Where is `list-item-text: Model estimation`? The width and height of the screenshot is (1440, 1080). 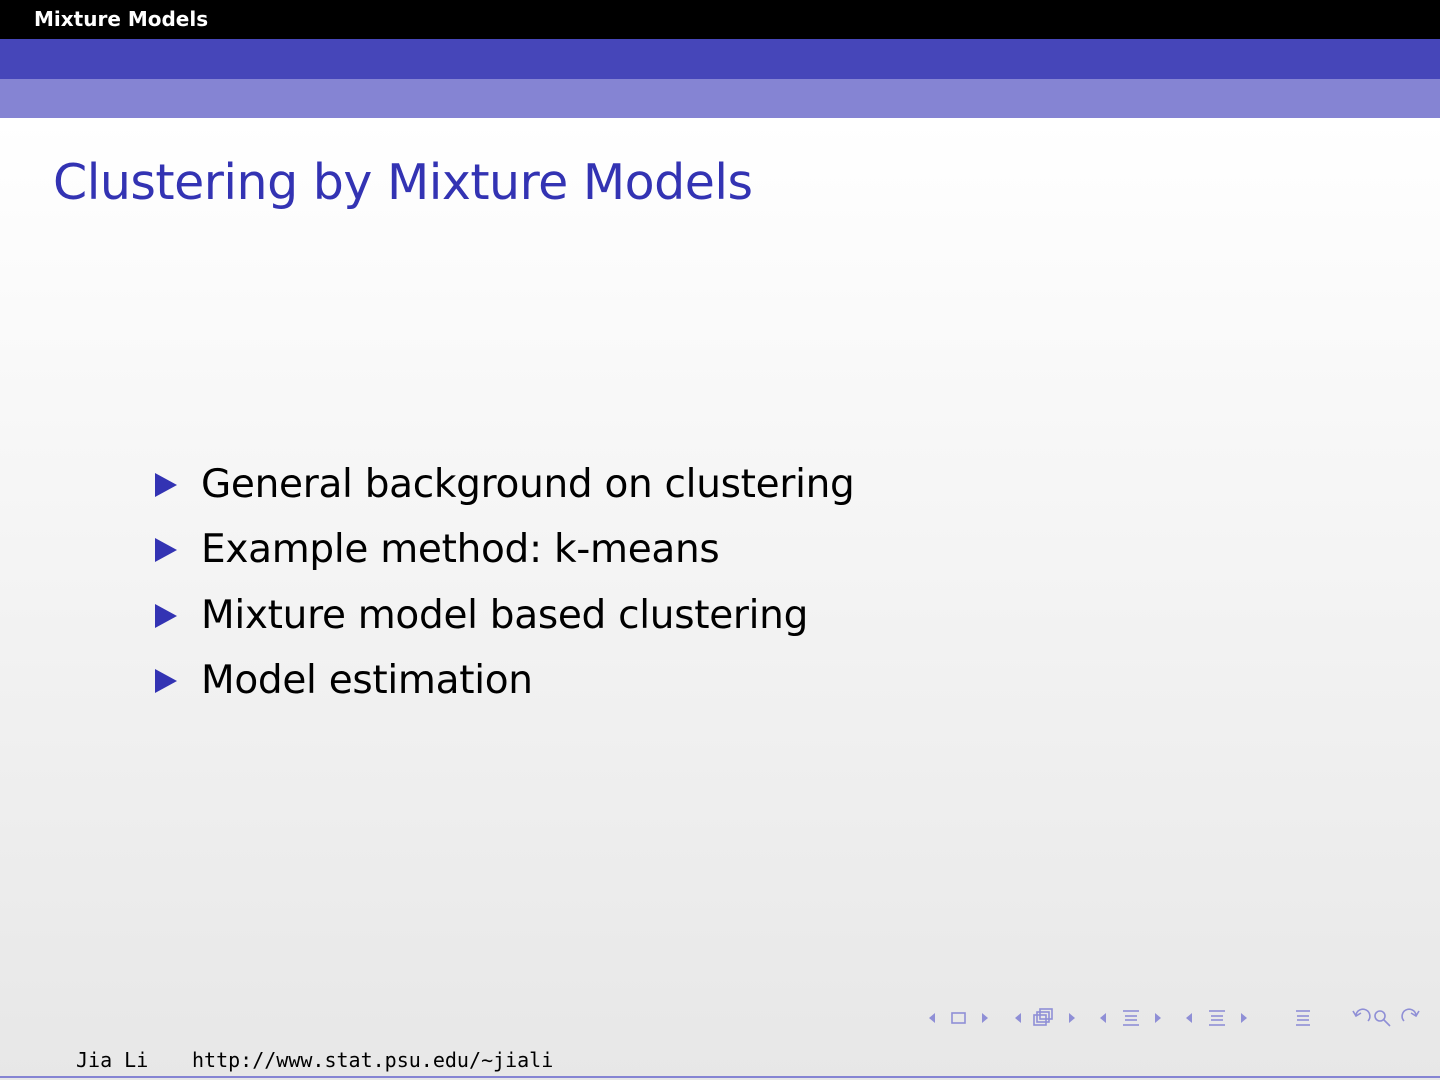 list-item-text: Model estimation is located at coordinates (367, 681).